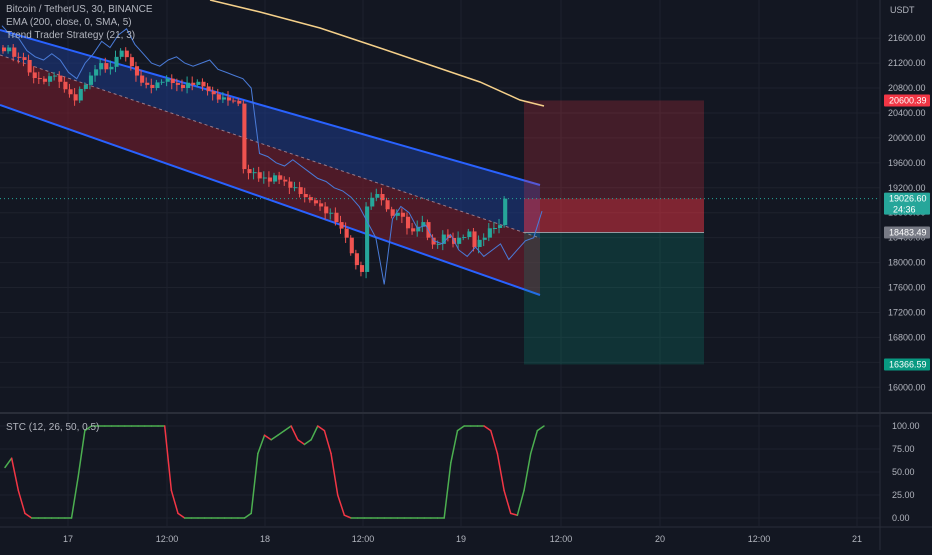  I want to click on current-price-label: 19026.6024:36, so click(907, 203).